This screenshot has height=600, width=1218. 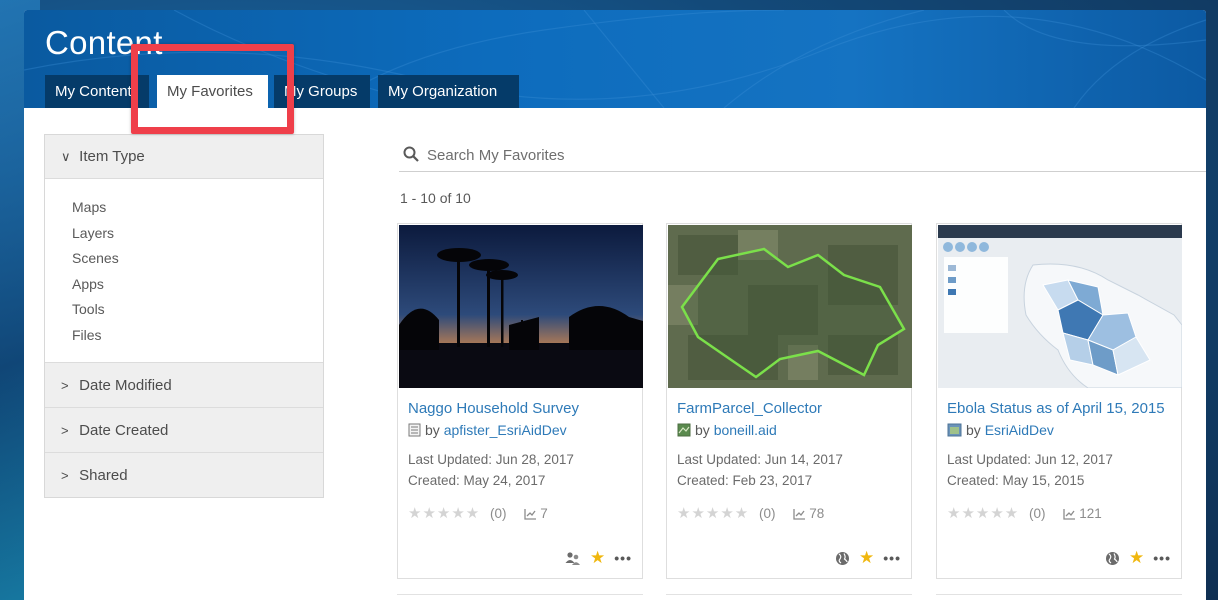 I want to click on item-type-maps: Maps, so click(x=197, y=208).